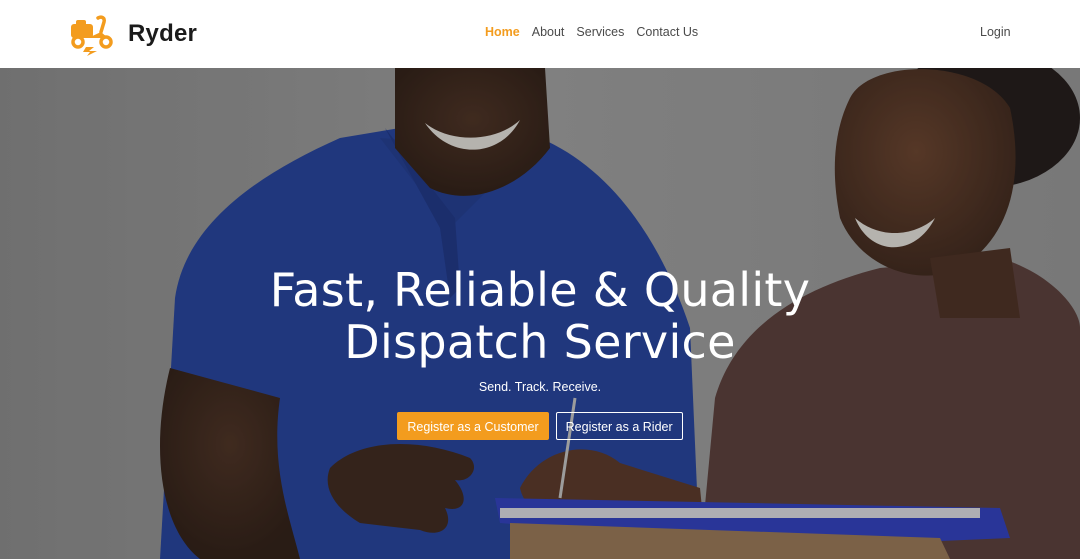  What do you see at coordinates (540, 342) in the screenshot?
I see `hero-title-line-2: Dispatch Service` at bounding box center [540, 342].